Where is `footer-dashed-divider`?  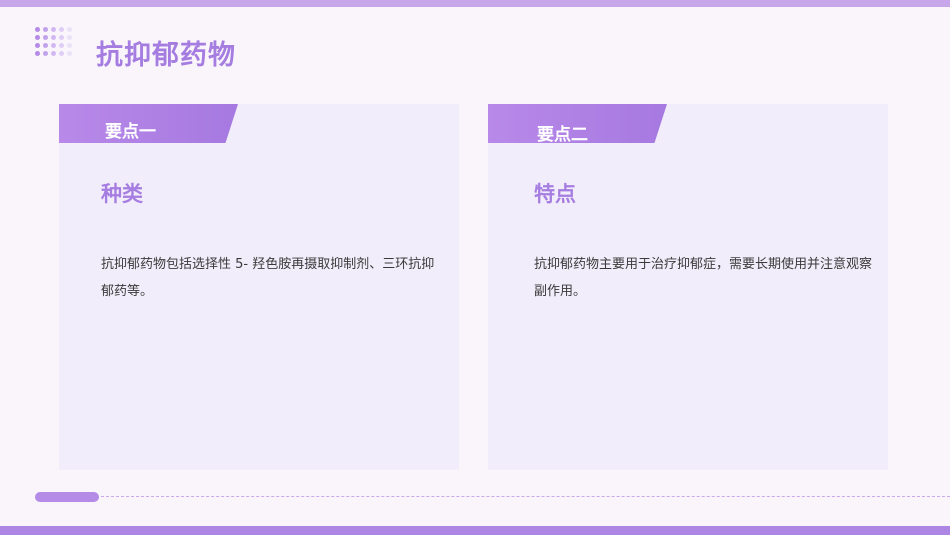
footer-dashed-divider is located at coordinates (525, 496).